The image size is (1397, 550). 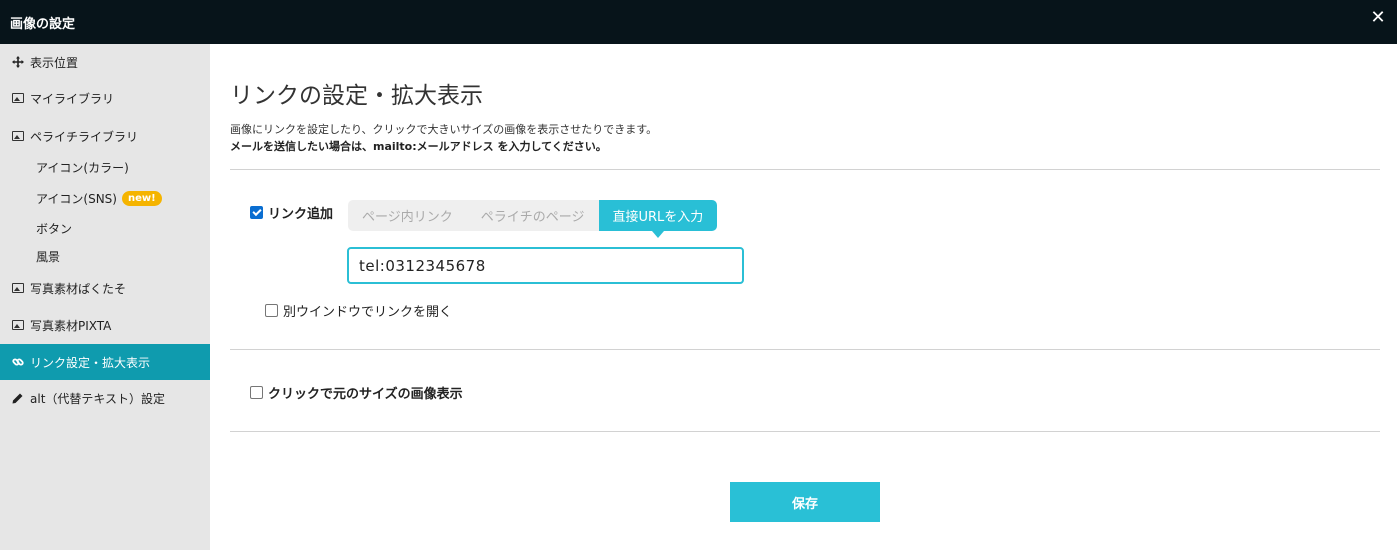 I want to click on sidebar-item-label: ペライチライブラリ, so click(x=84, y=136).